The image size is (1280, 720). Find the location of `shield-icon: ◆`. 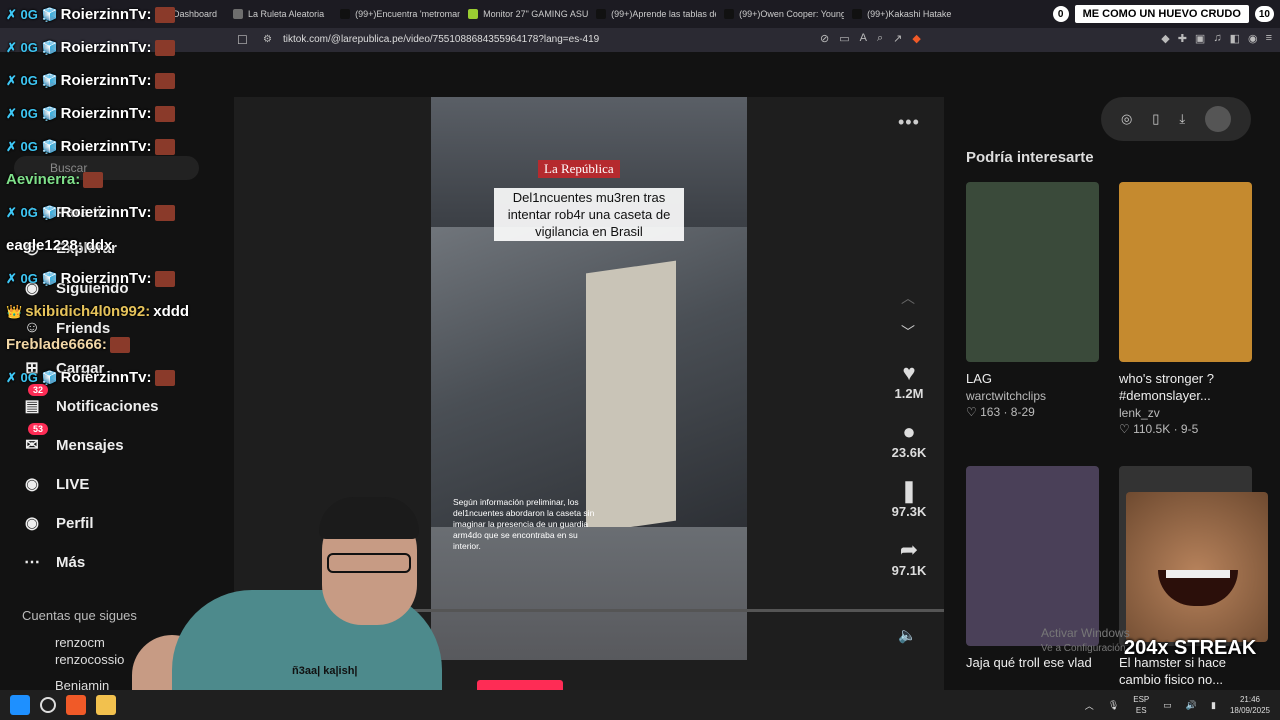

shield-icon: ◆ is located at coordinates (916, 38).